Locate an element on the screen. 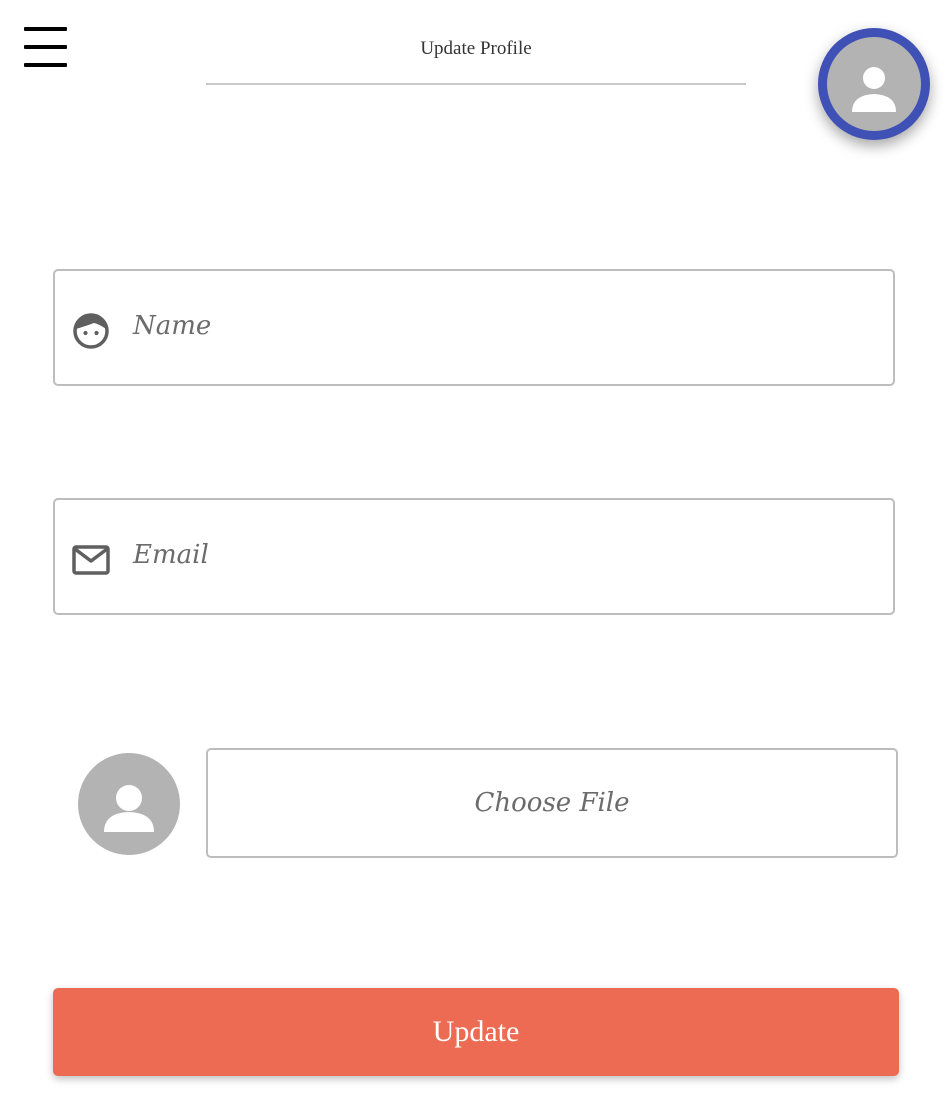 This screenshot has height=1094, width=952. header-divider is located at coordinates (476, 84).